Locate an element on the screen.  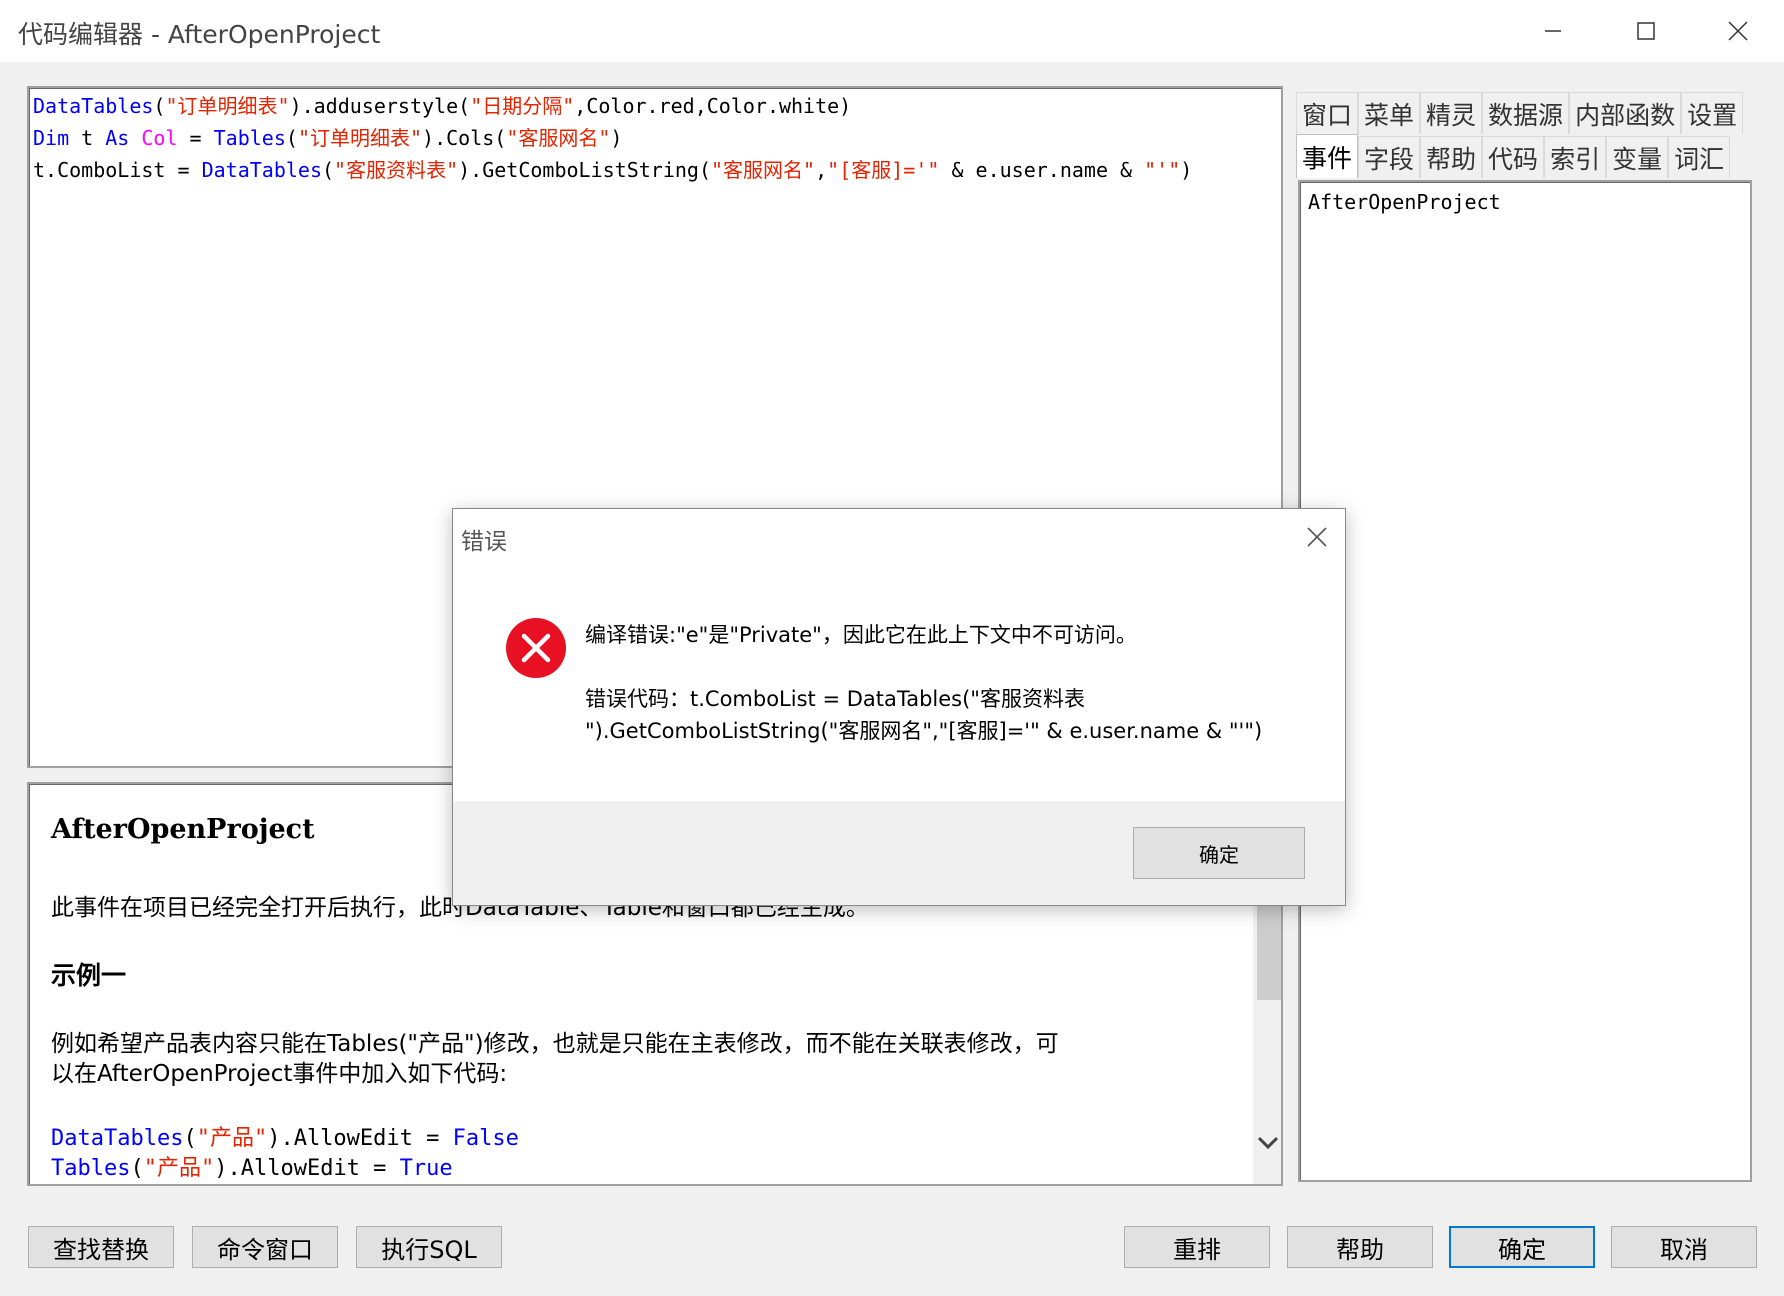
code-token: , is located at coordinates (821, 170).